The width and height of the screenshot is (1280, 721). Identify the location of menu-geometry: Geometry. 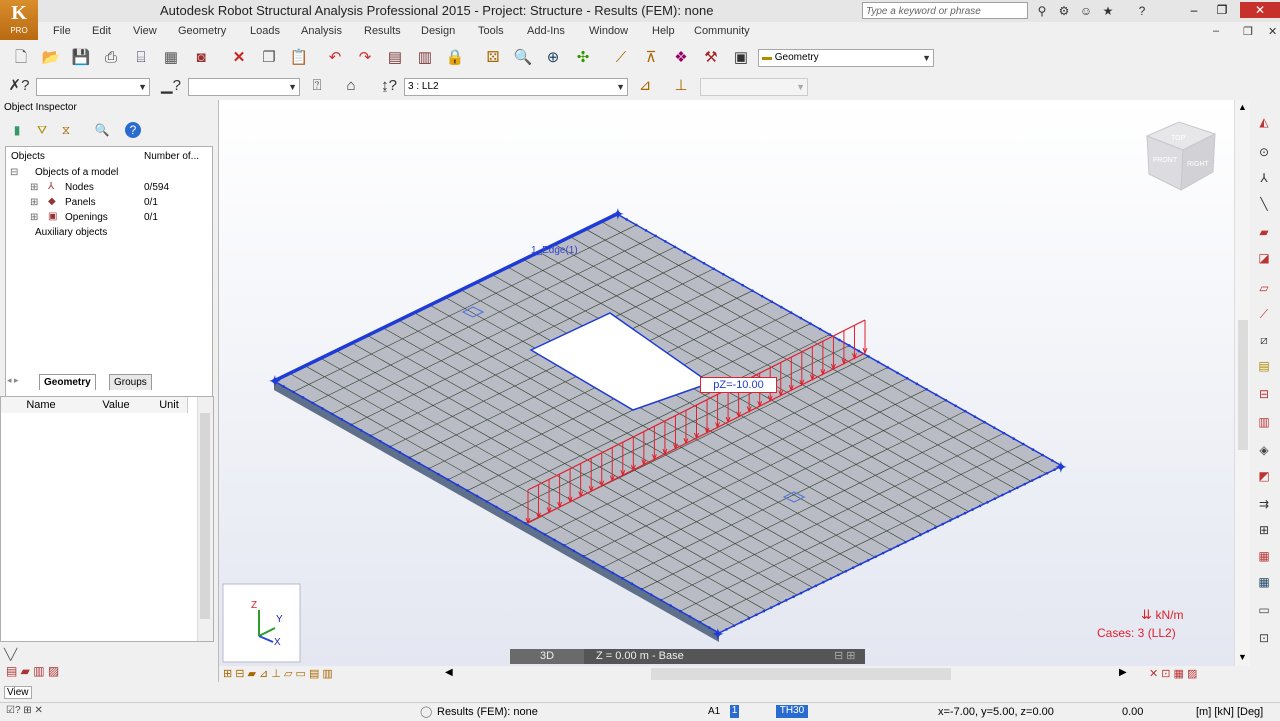
(202, 31).